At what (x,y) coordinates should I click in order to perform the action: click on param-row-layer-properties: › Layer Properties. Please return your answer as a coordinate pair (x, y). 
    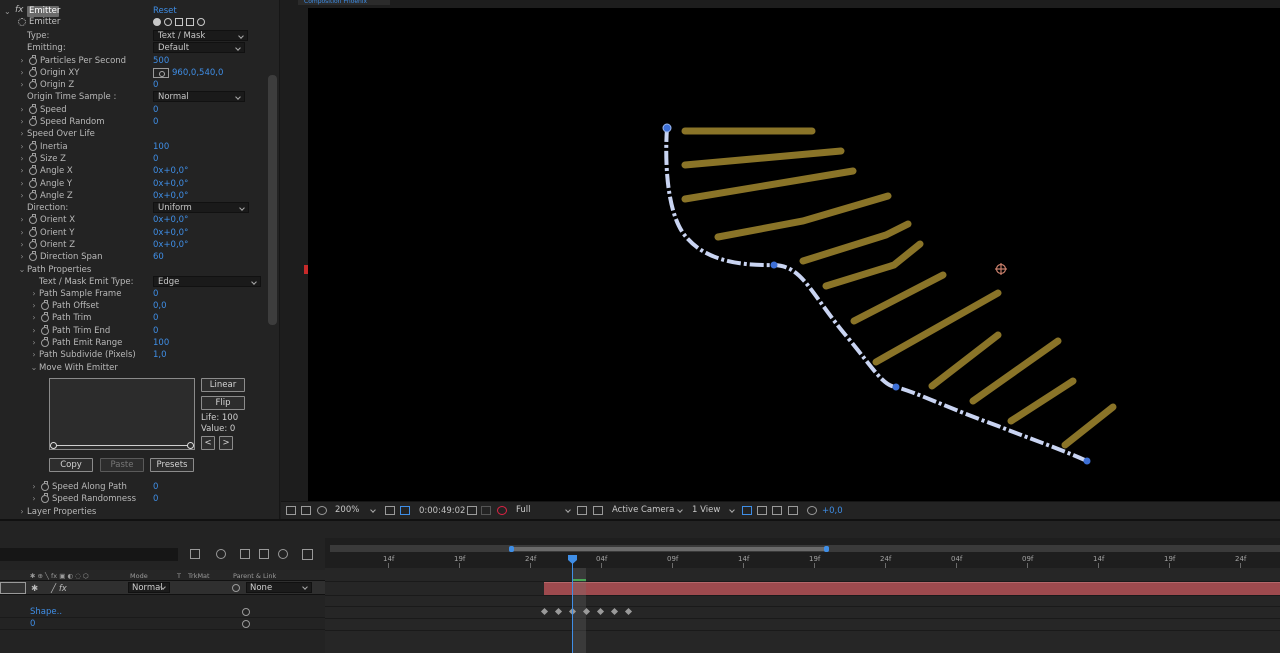
    Looking at the image, I should click on (133, 512).